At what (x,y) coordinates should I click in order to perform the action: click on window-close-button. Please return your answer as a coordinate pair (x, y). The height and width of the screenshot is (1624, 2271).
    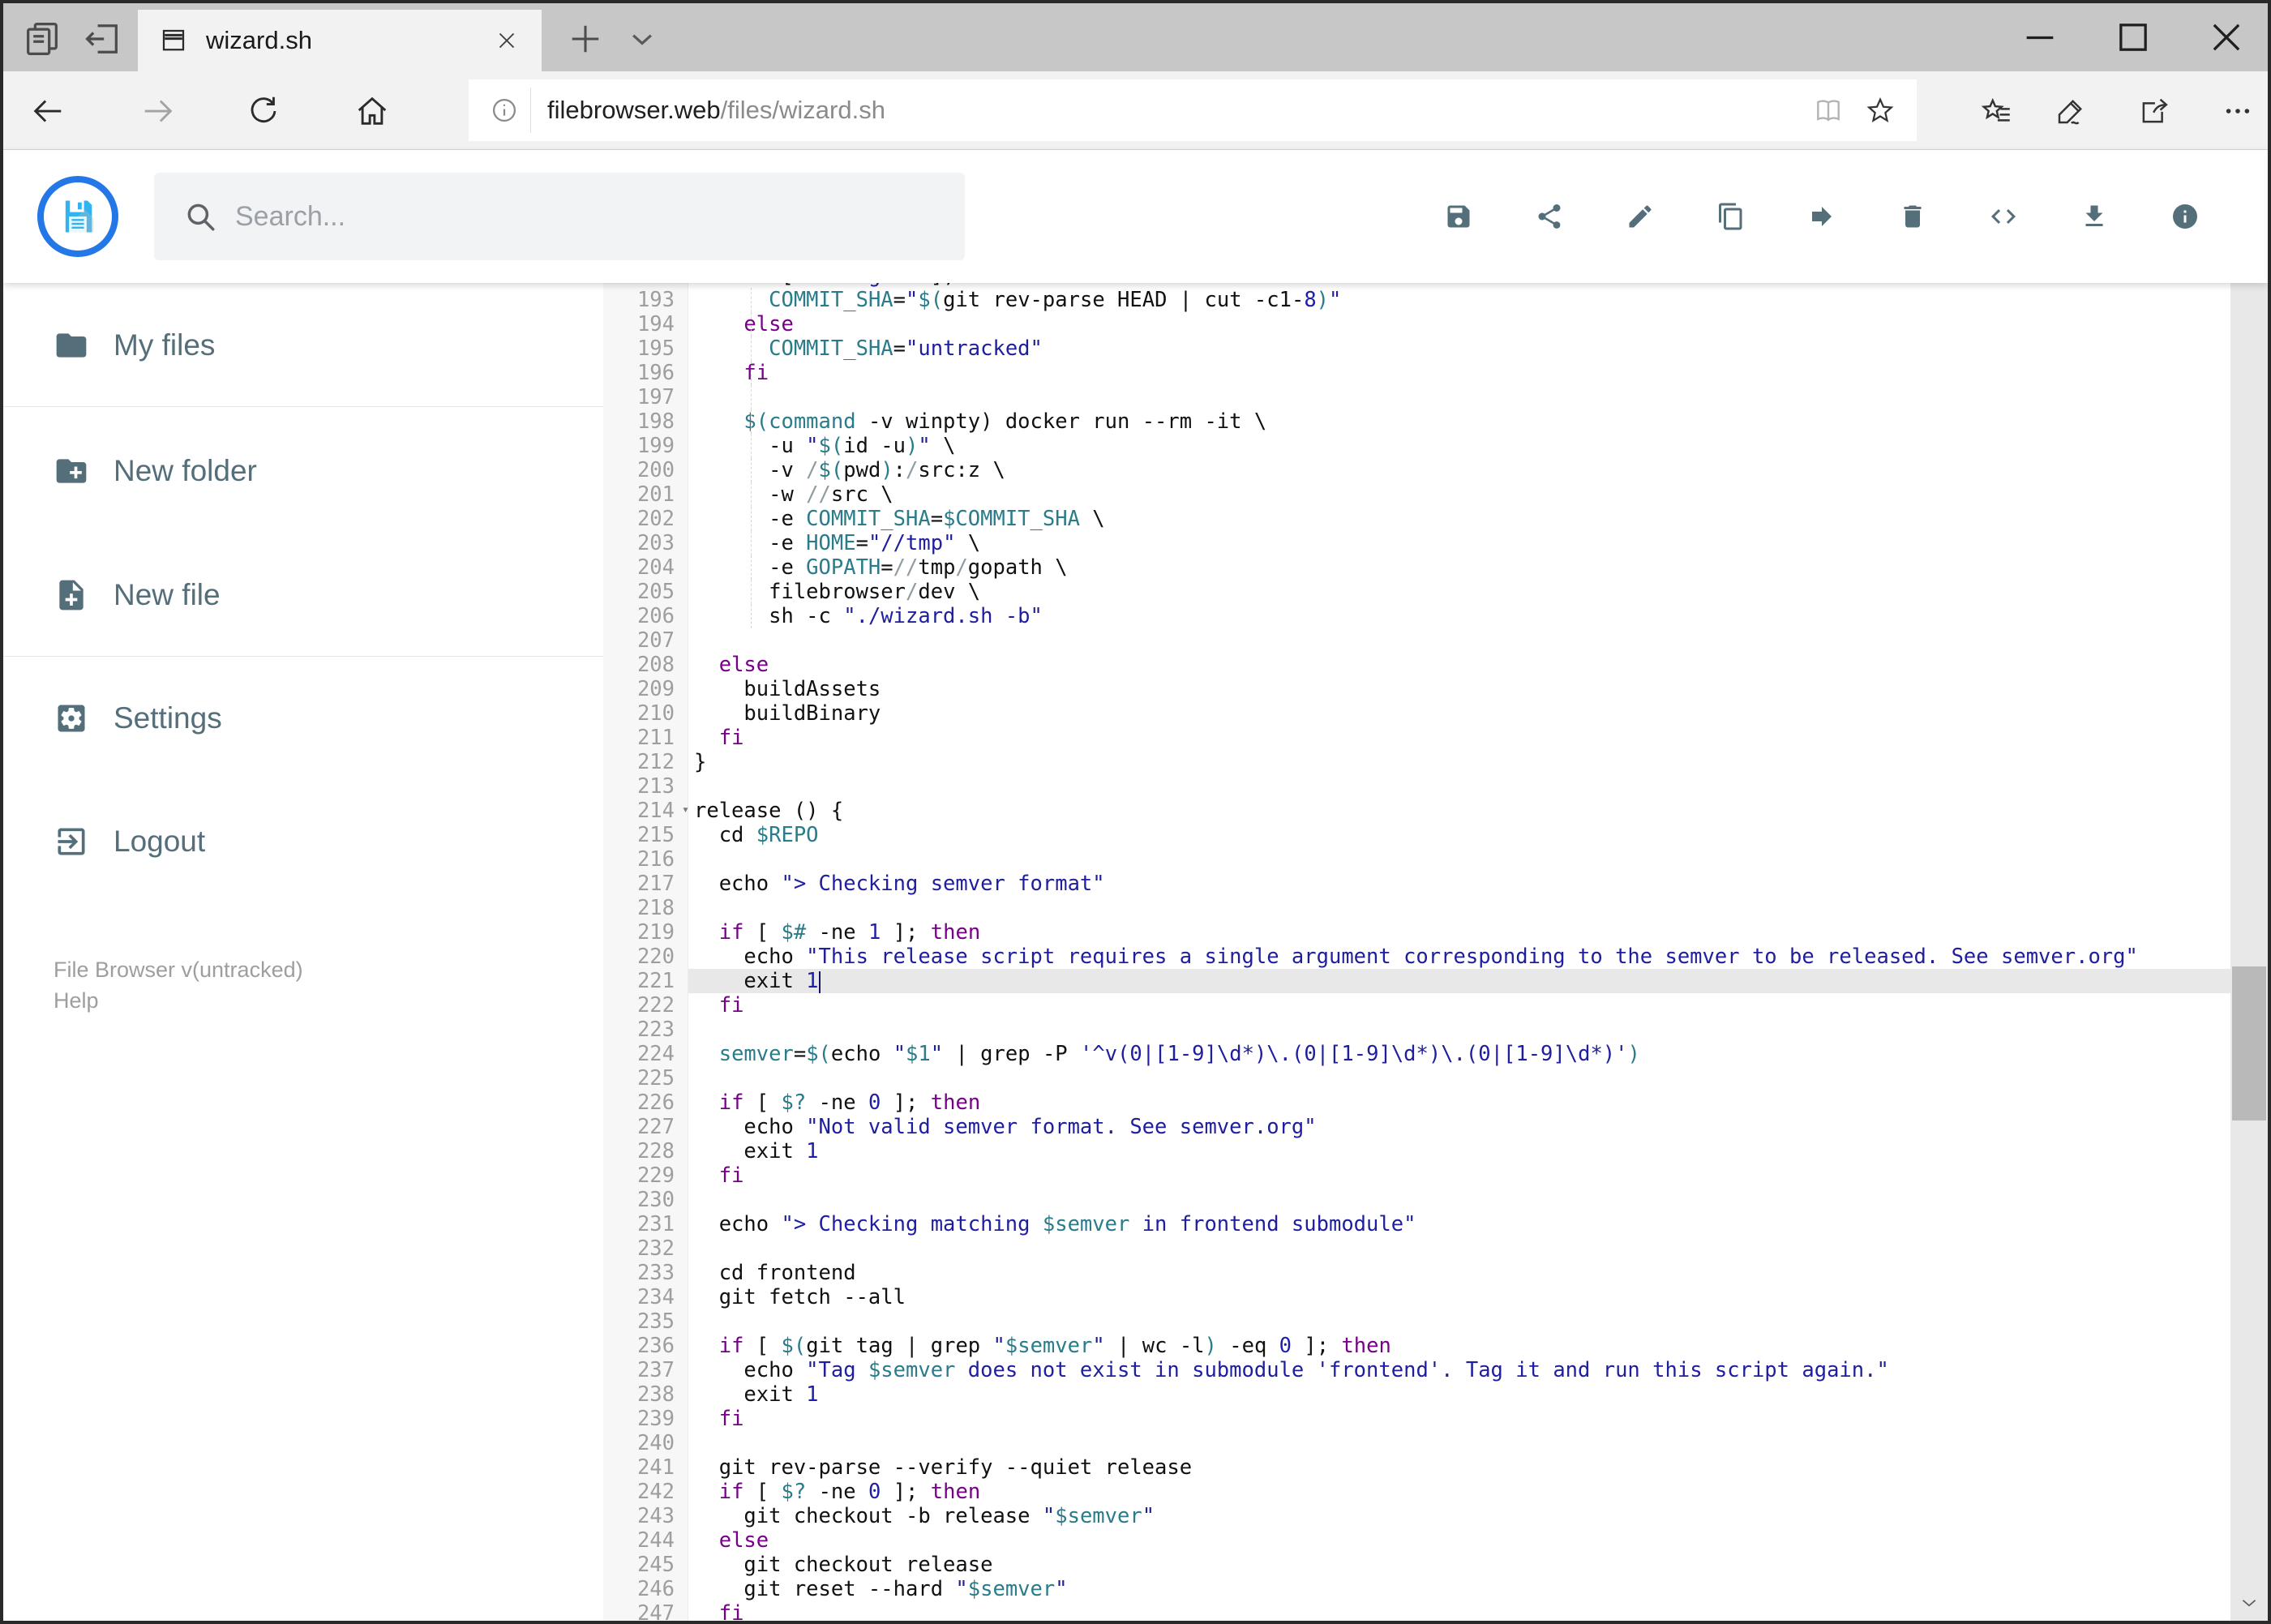
    Looking at the image, I should click on (2226, 37).